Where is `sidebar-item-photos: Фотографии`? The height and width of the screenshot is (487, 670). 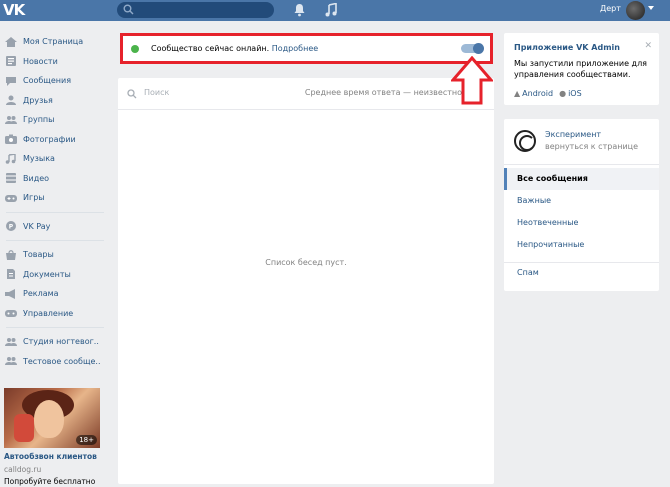 sidebar-item-photos: Фотографии is located at coordinates (56, 140).